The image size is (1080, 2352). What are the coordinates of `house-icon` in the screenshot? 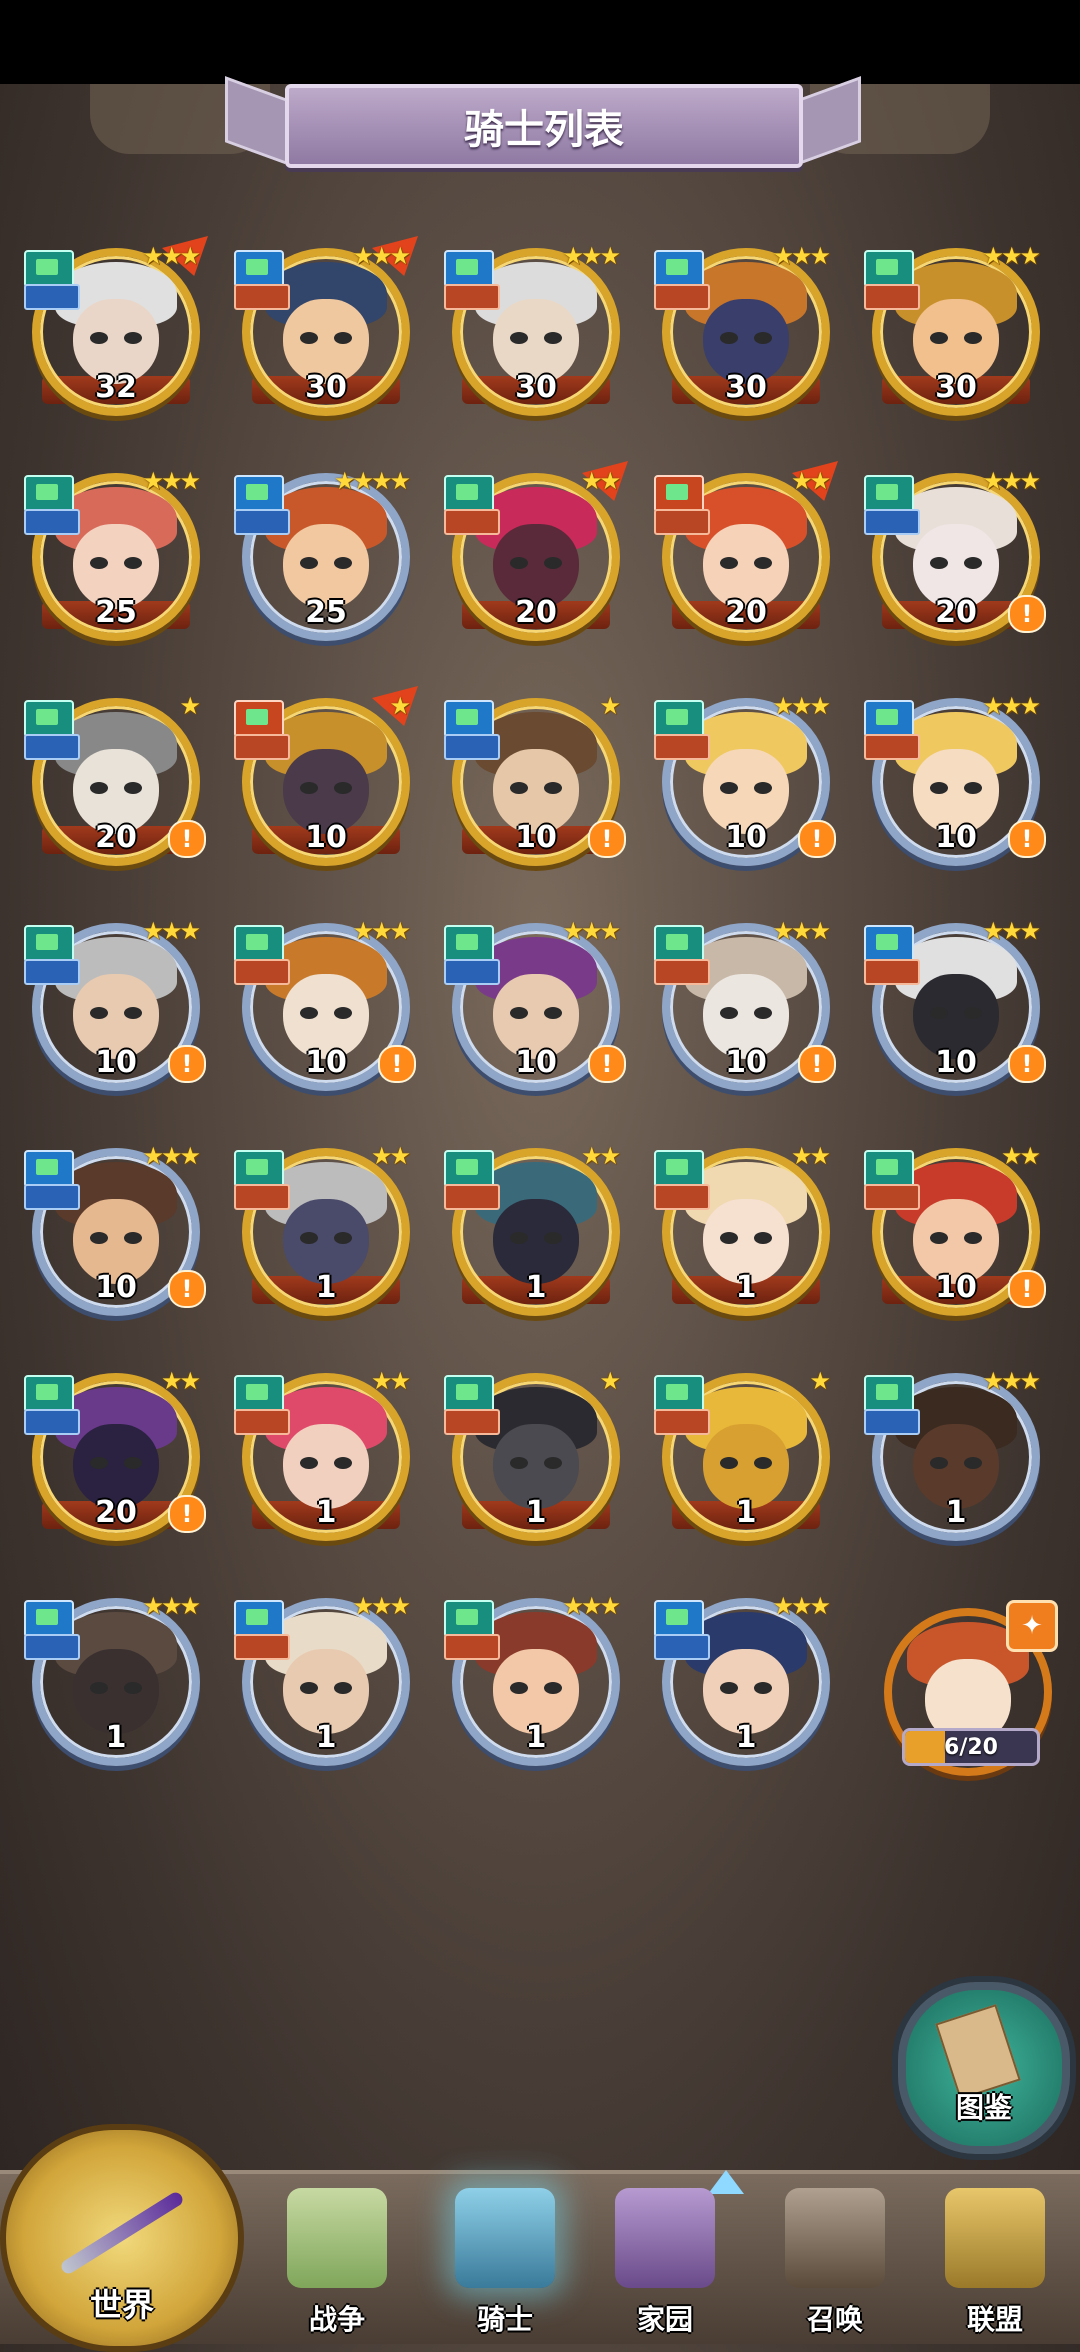 It's located at (665, 2238).